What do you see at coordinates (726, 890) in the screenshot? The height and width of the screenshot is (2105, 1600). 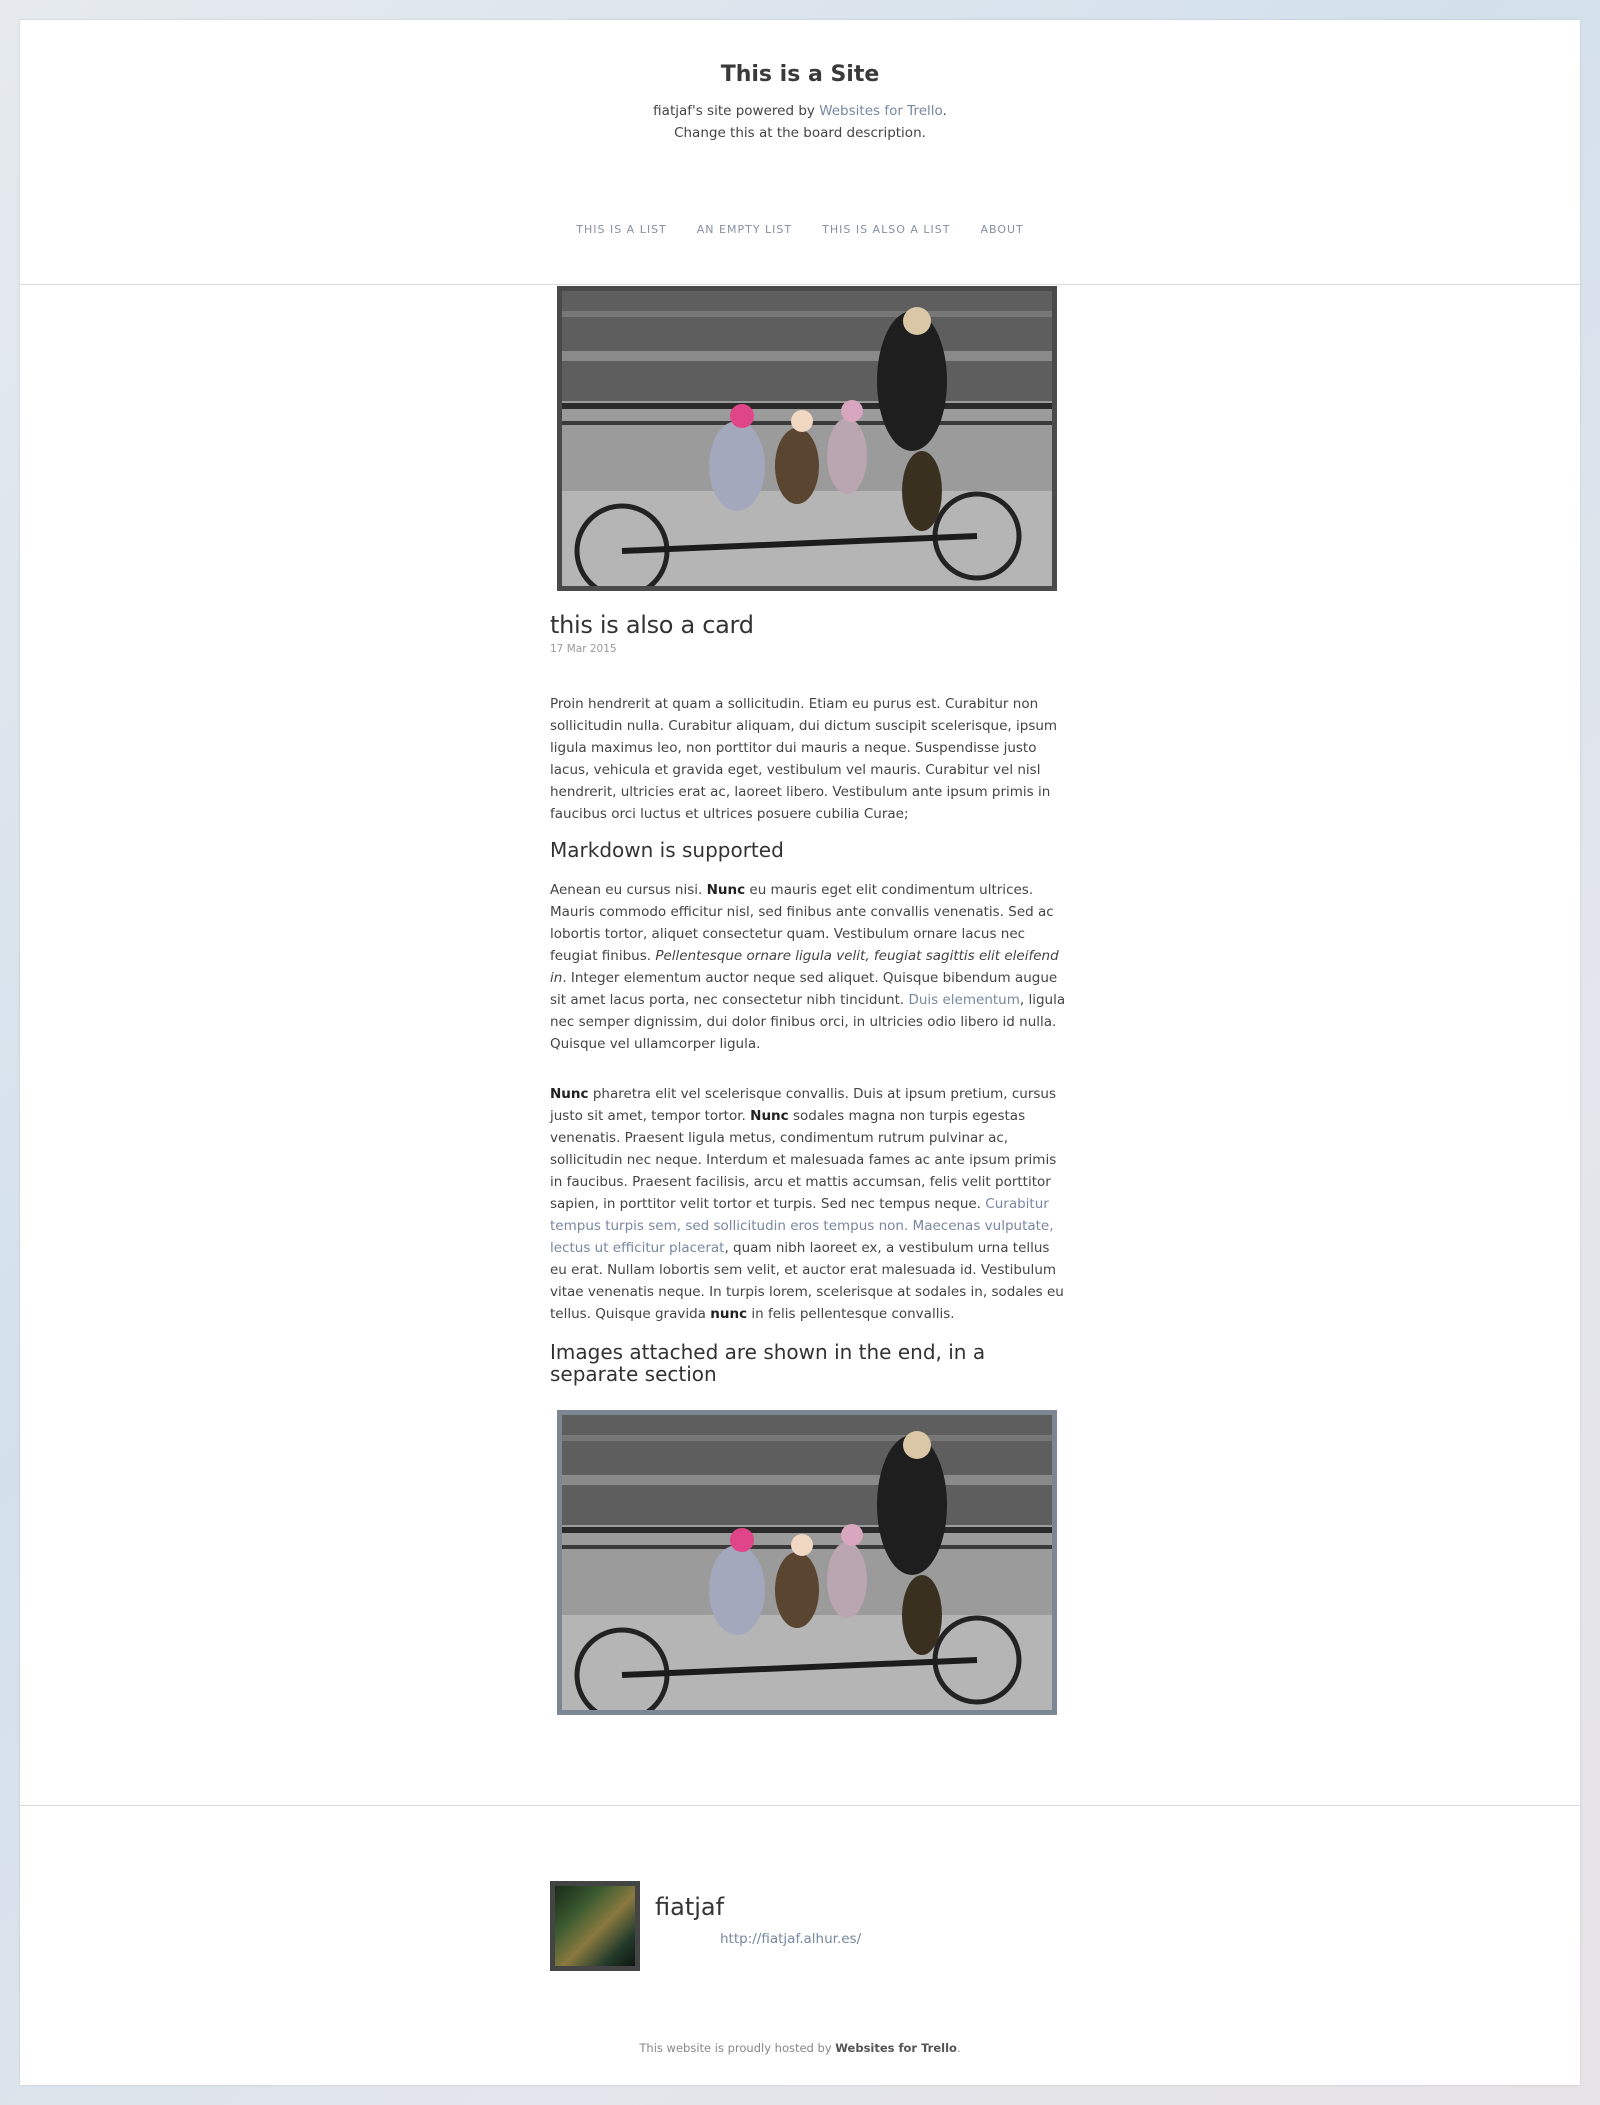 I see `p2-bold-nunc: Nunc` at bounding box center [726, 890].